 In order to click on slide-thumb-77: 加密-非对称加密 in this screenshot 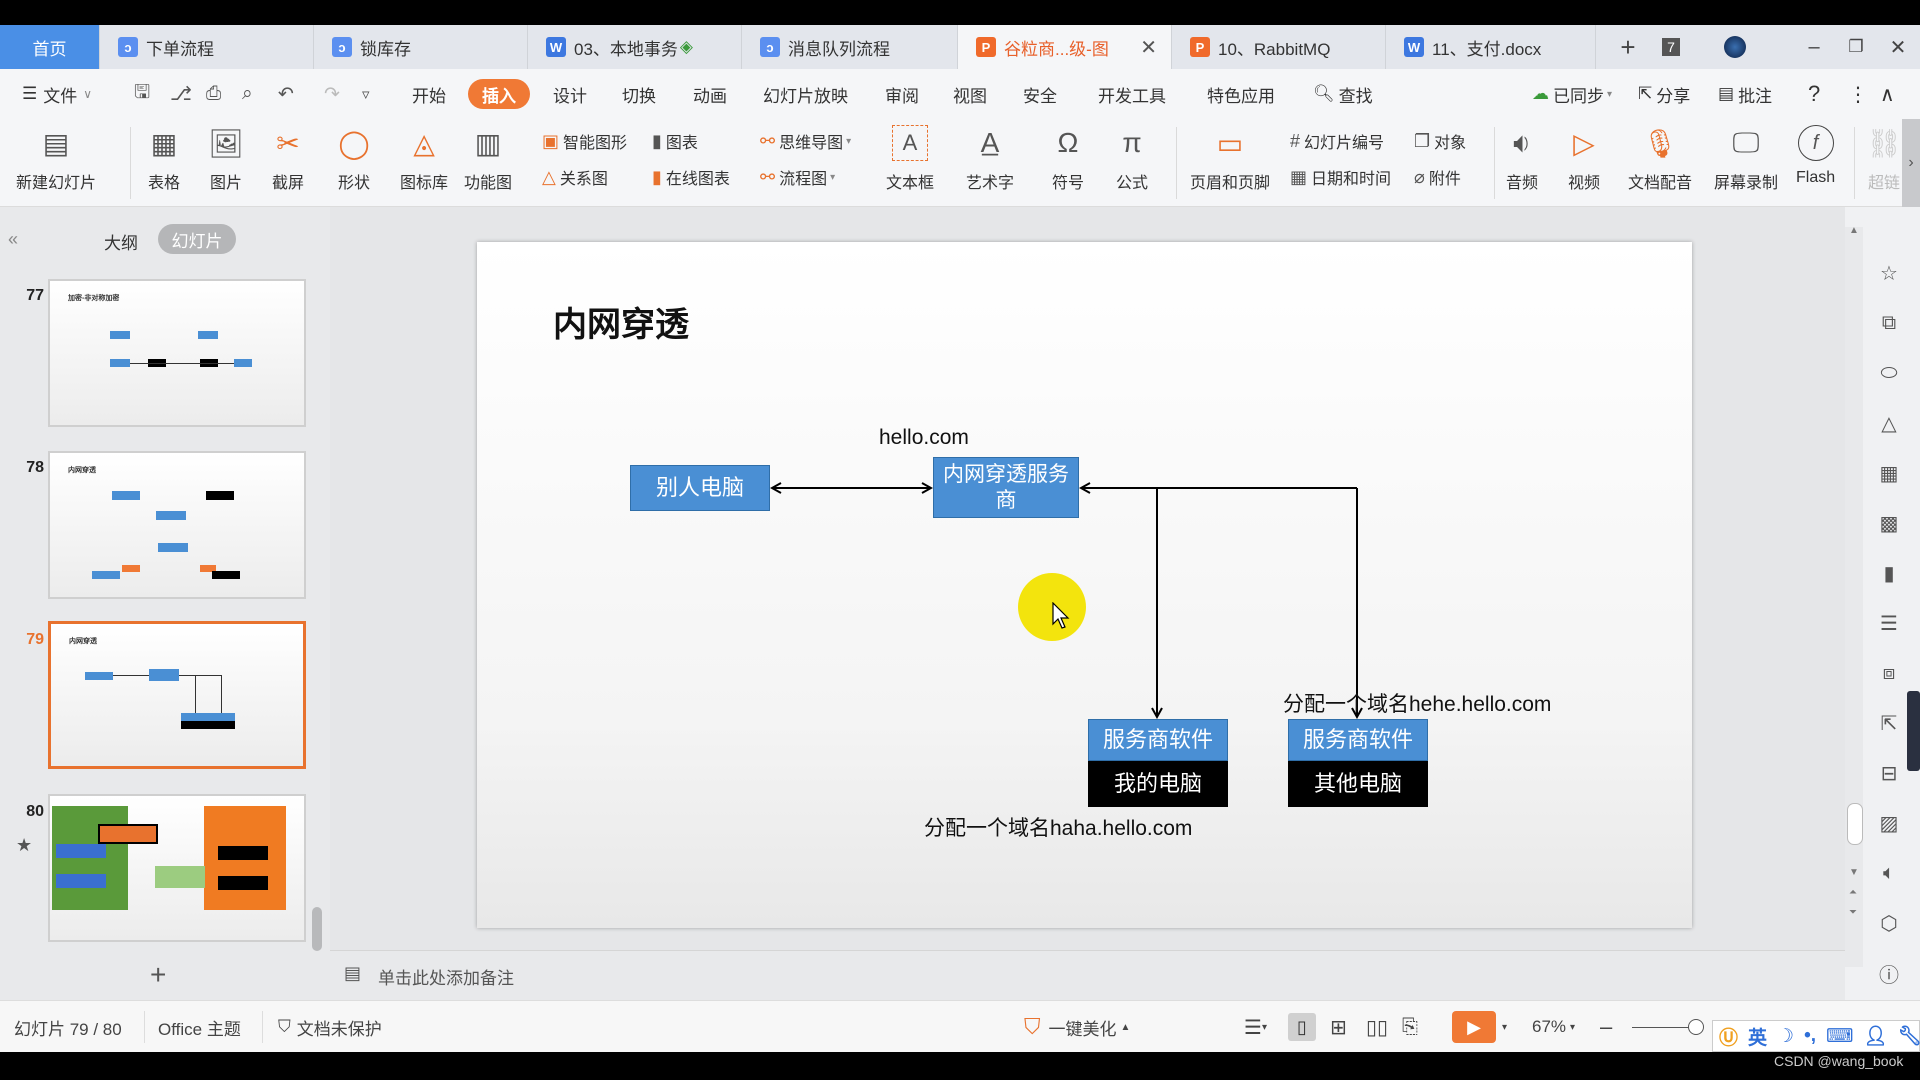, I will do `click(177, 353)`.